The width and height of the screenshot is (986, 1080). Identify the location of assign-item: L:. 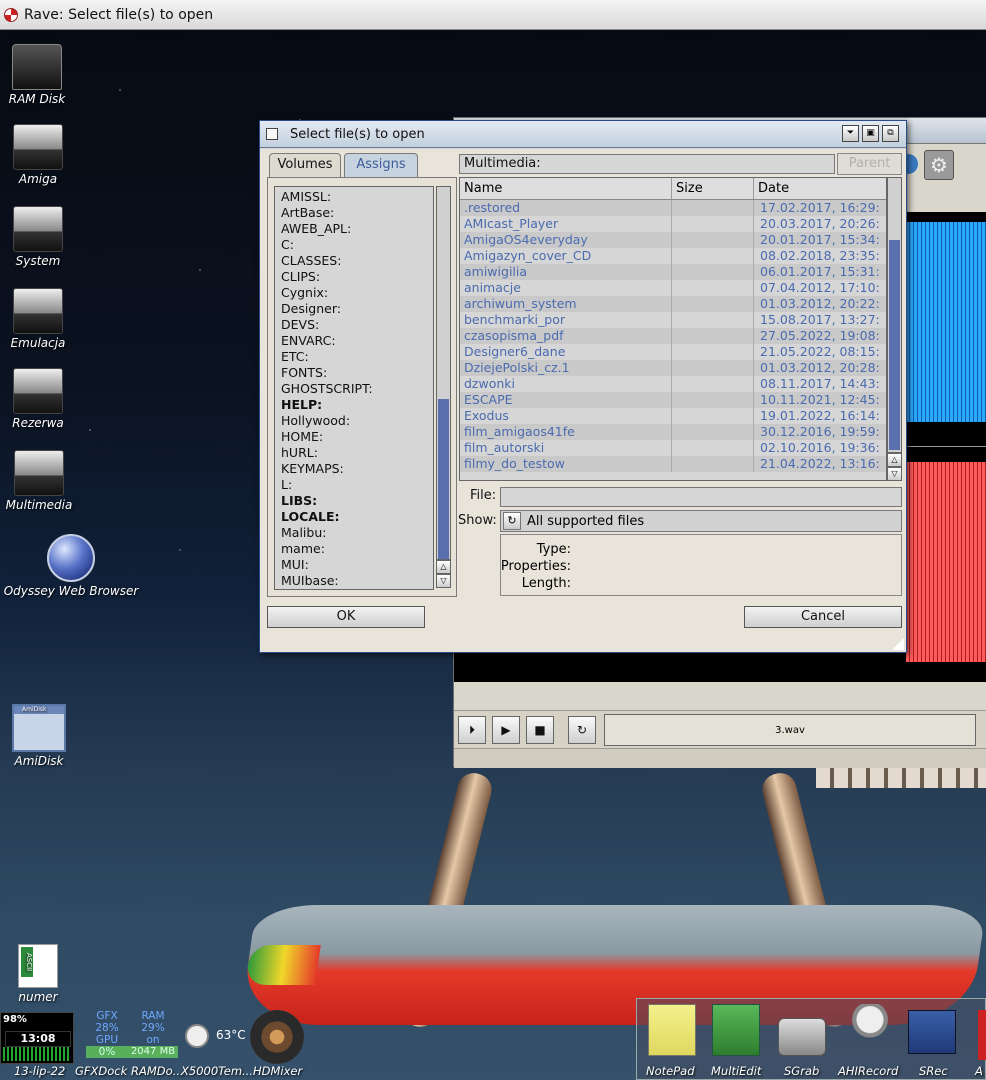
(357, 485).